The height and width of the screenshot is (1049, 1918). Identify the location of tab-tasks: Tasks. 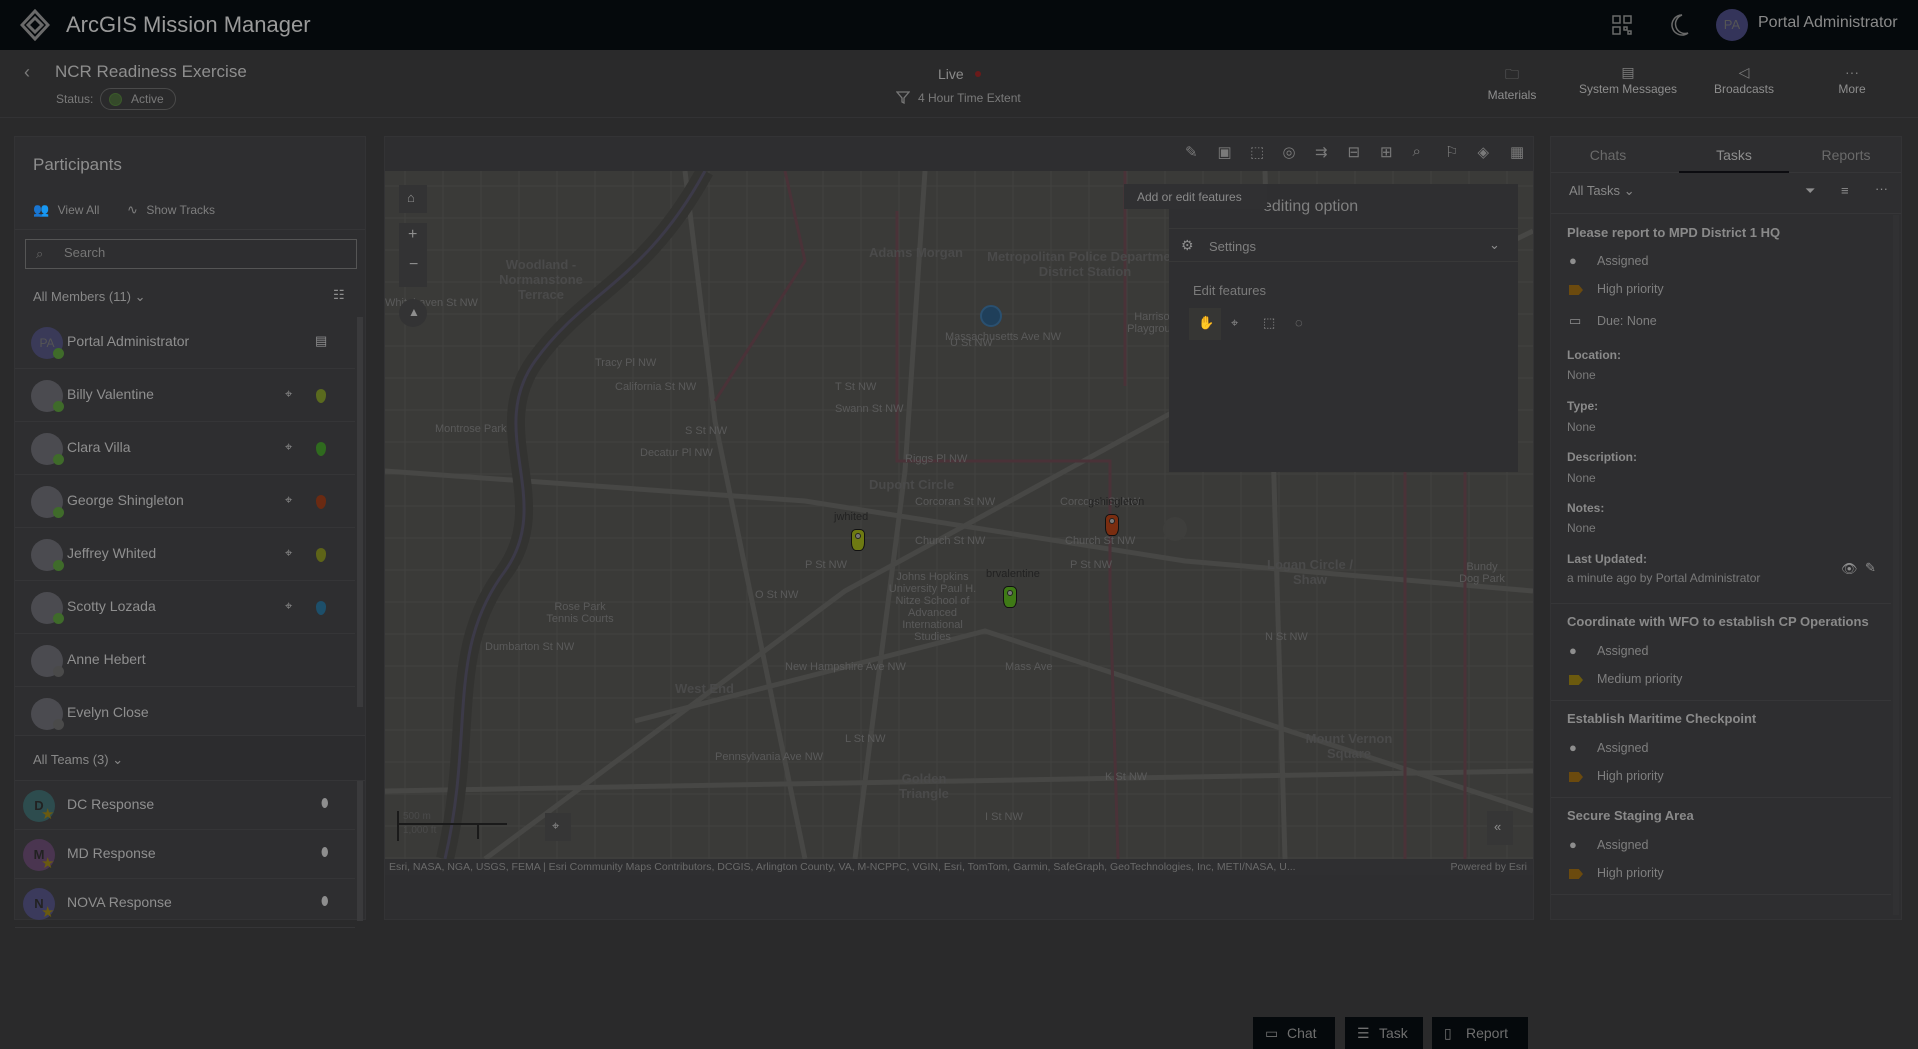
(1734, 155).